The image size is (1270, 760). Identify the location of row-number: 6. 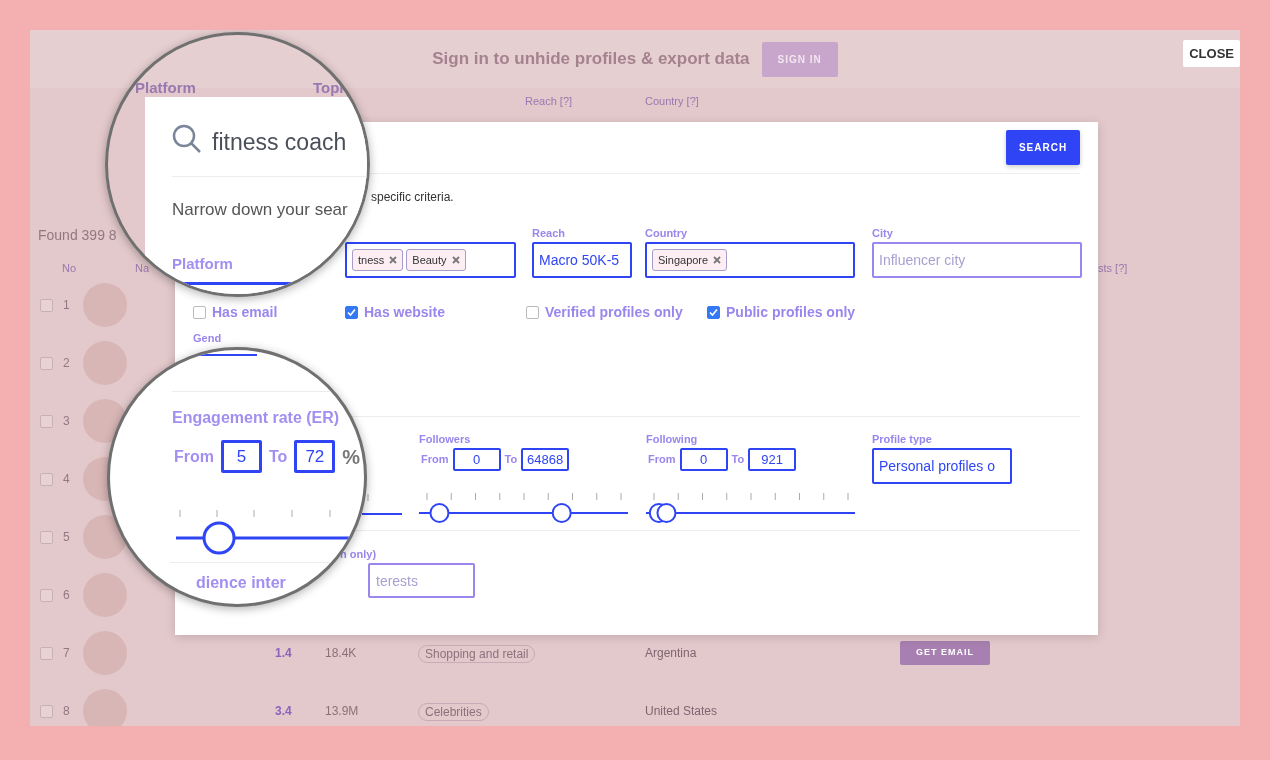
(66, 595).